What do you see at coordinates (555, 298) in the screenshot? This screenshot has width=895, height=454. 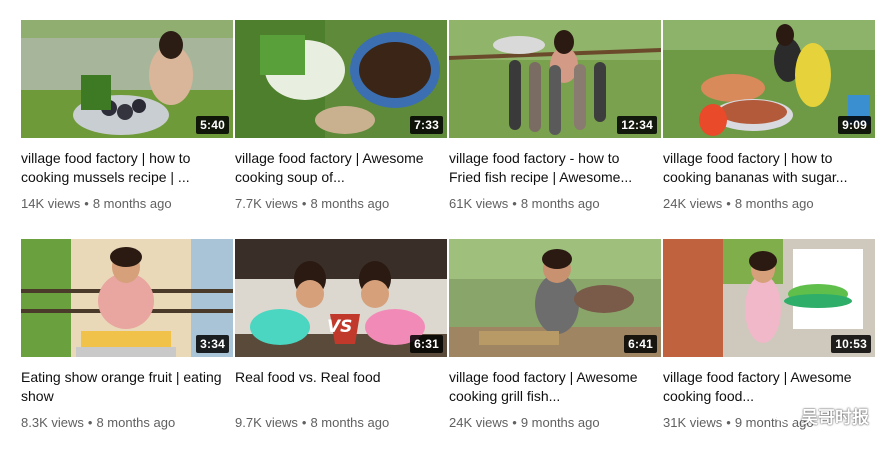 I see `video-thumbnail: 6:41` at bounding box center [555, 298].